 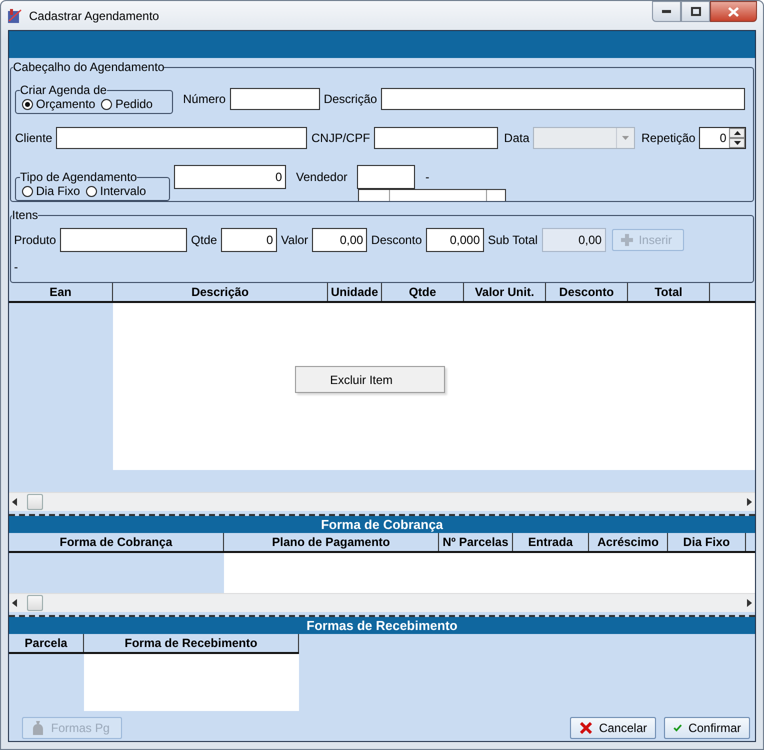 What do you see at coordinates (613, 728) in the screenshot?
I see `cancel-button: Cancelar` at bounding box center [613, 728].